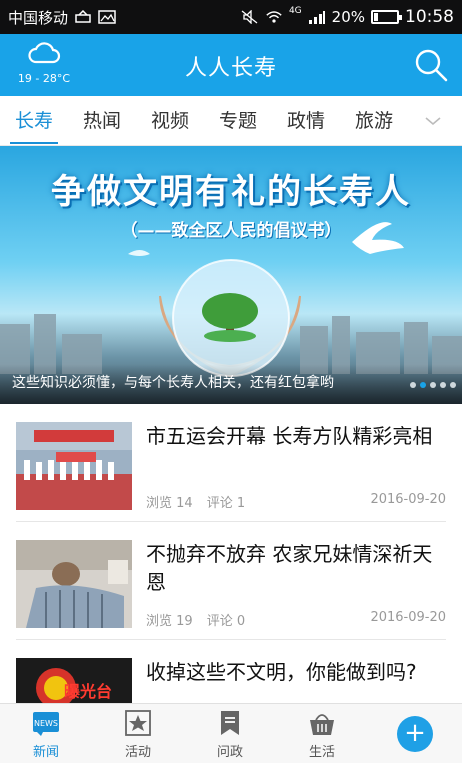  Describe the element at coordinates (296, 619) in the screenshot. I see `news-meta: 浏览 19 评论 0 2016-09-20` at that location.